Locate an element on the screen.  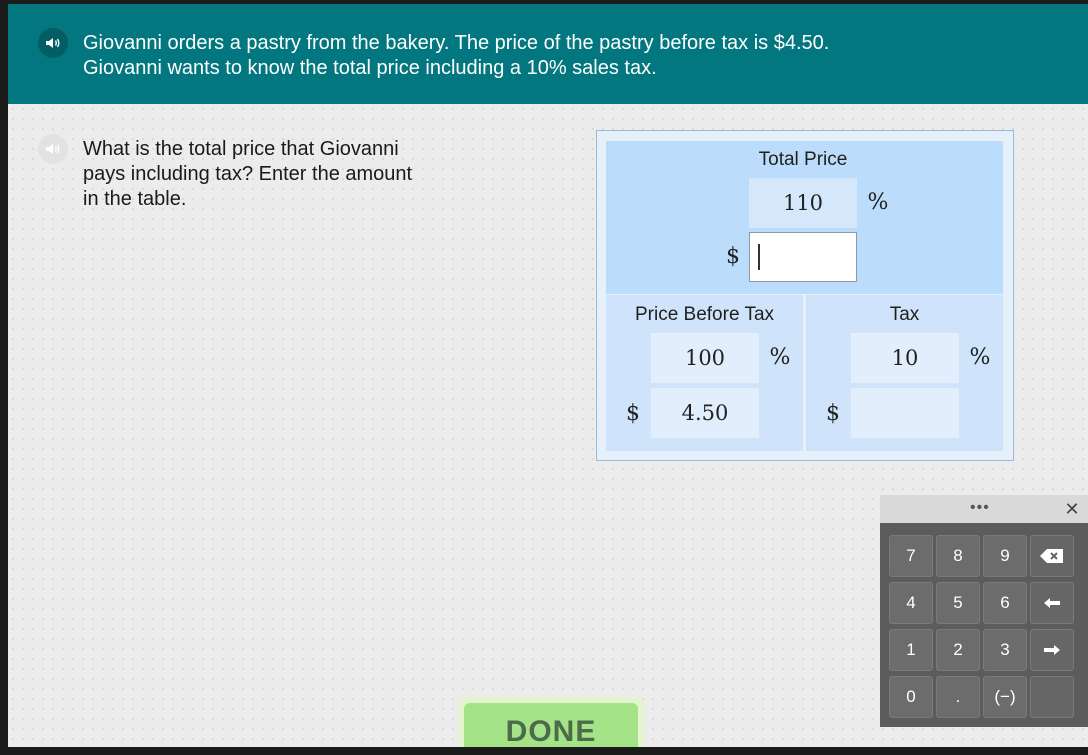
key-4: 4 is located at coordinates (911, 603).